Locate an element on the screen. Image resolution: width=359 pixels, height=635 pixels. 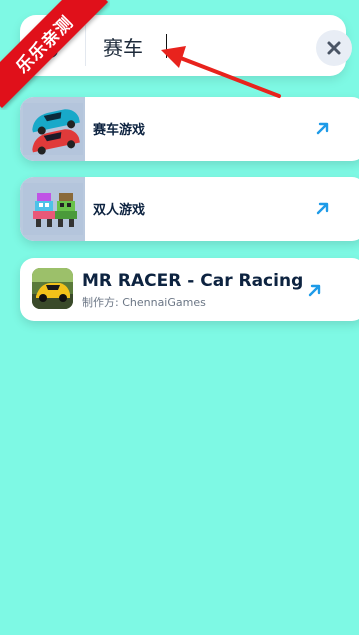
corner-ribbon: 乐乐亲测 is located at coordinates (55, 55).